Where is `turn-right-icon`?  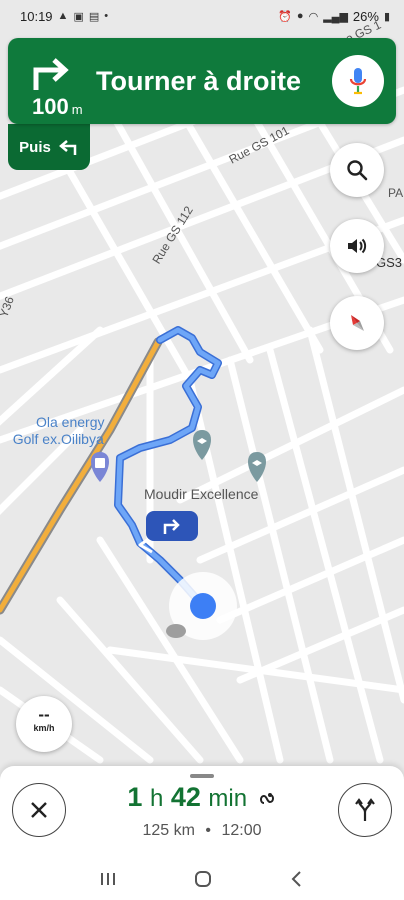 turn-right-icon is located at coordinates (171, 526).